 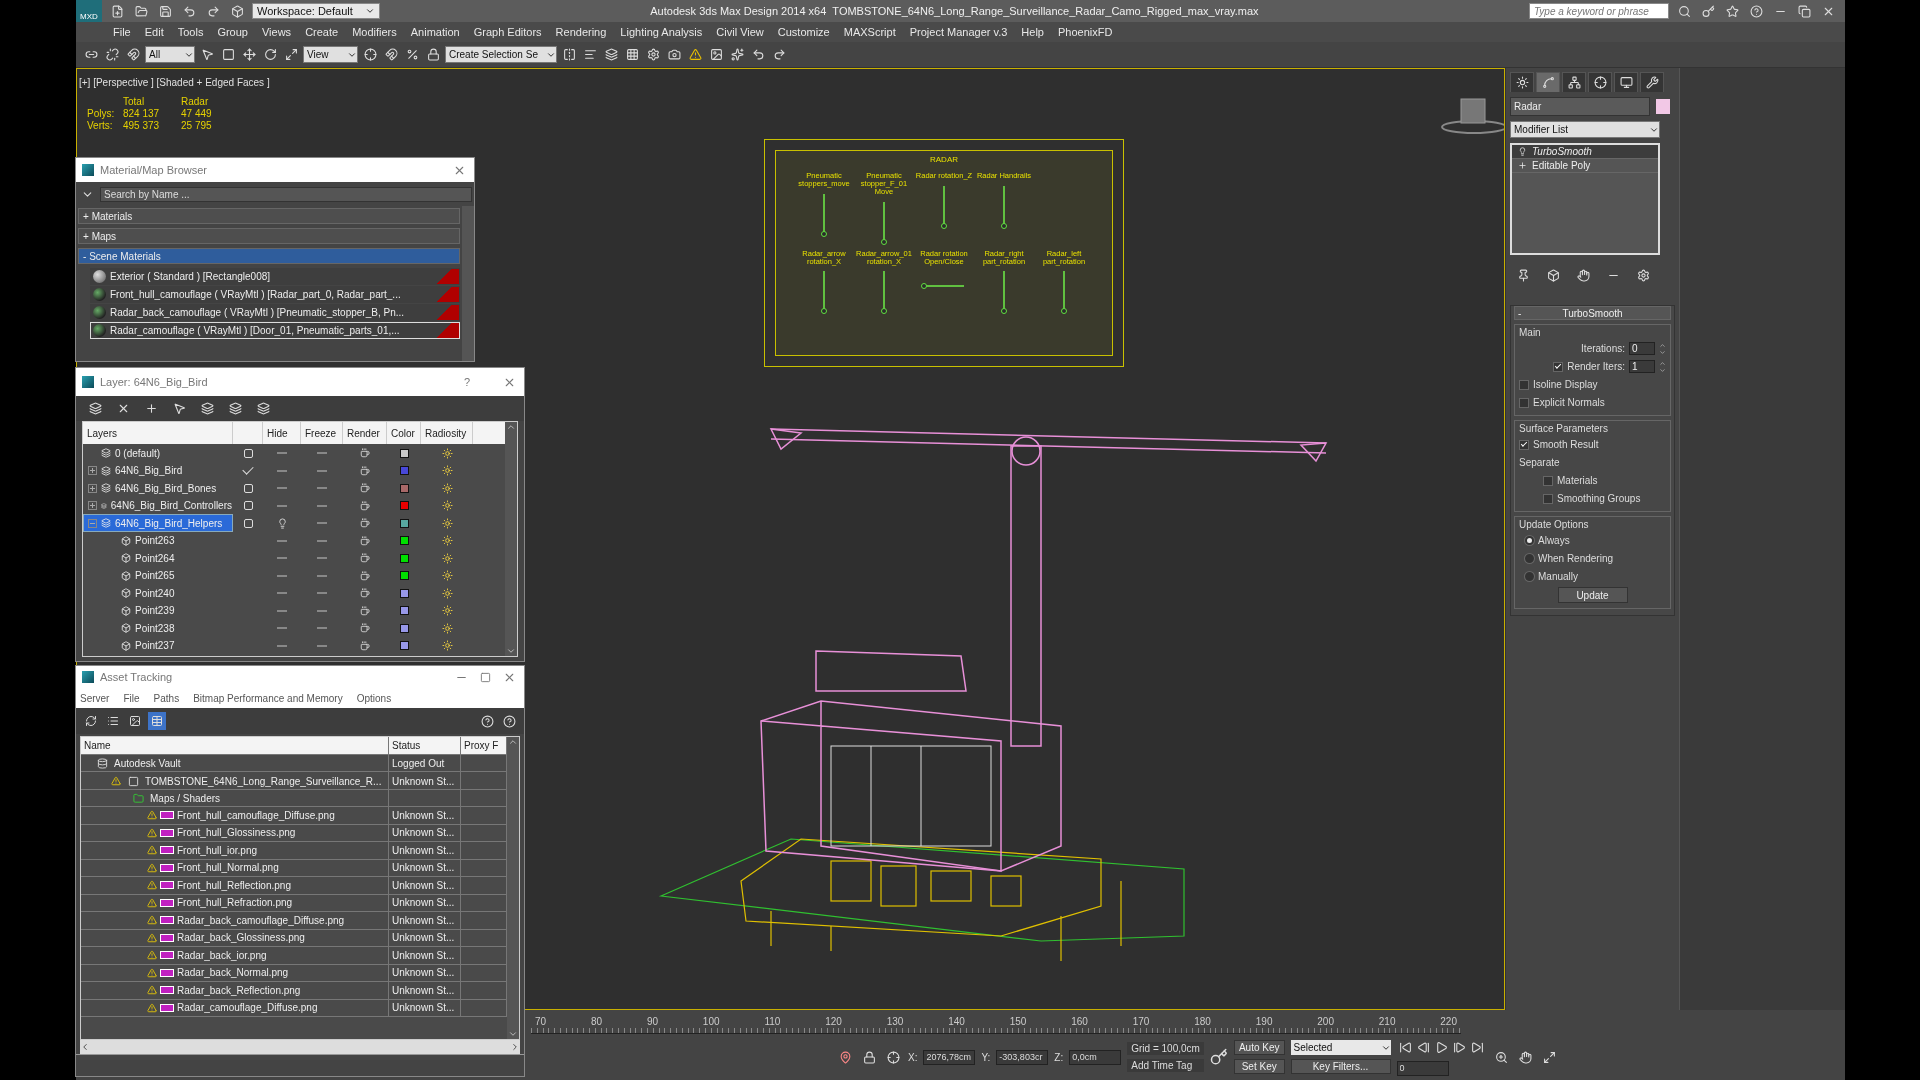 I want to click on slider-track, so click(x=944, y=286).